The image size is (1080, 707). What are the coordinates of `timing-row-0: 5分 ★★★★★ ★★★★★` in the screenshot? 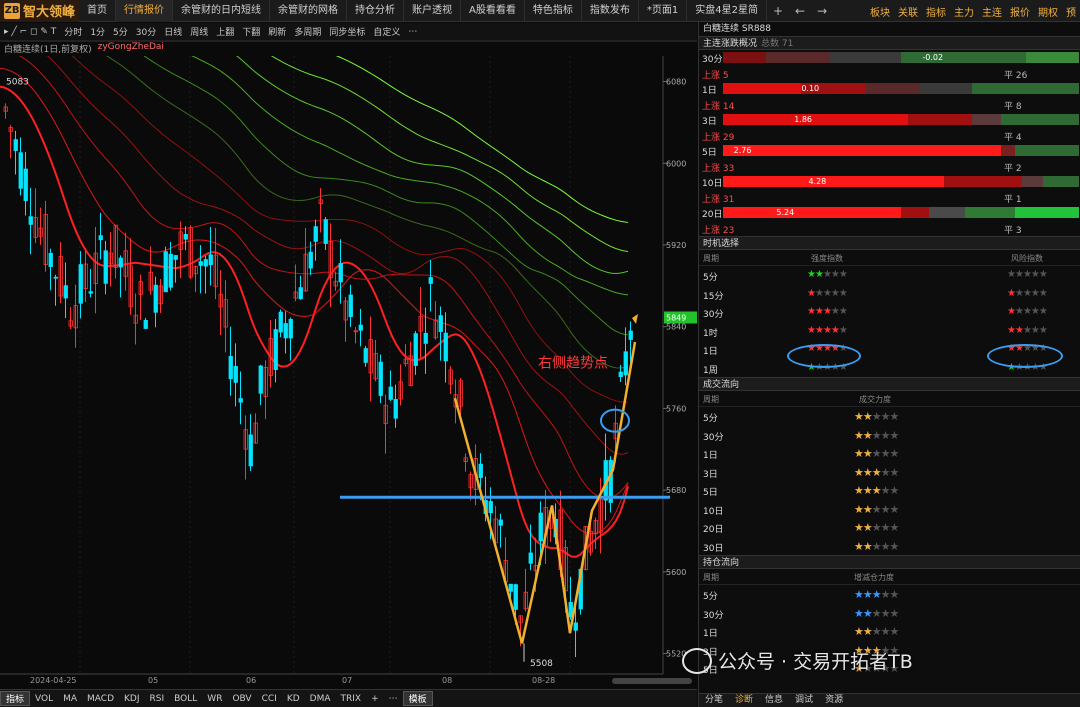 It's located at (889, 275).